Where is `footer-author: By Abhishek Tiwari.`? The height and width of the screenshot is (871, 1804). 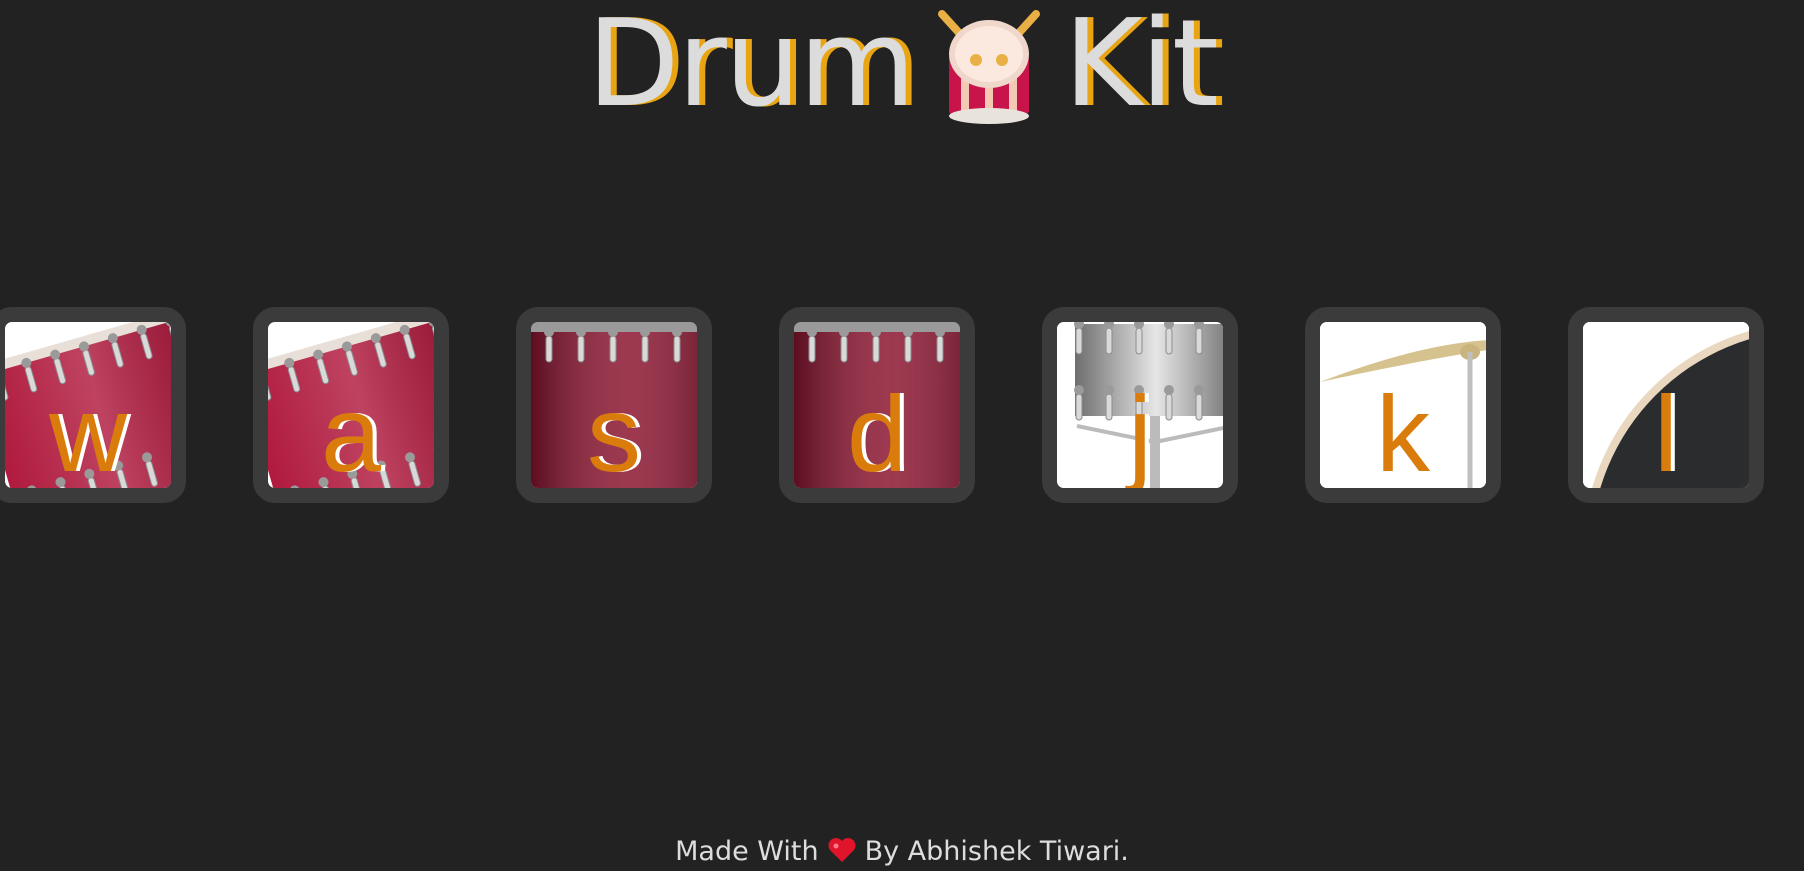 footer-author: By Abhishek Tiwari. is located at coordinates (996, 851).